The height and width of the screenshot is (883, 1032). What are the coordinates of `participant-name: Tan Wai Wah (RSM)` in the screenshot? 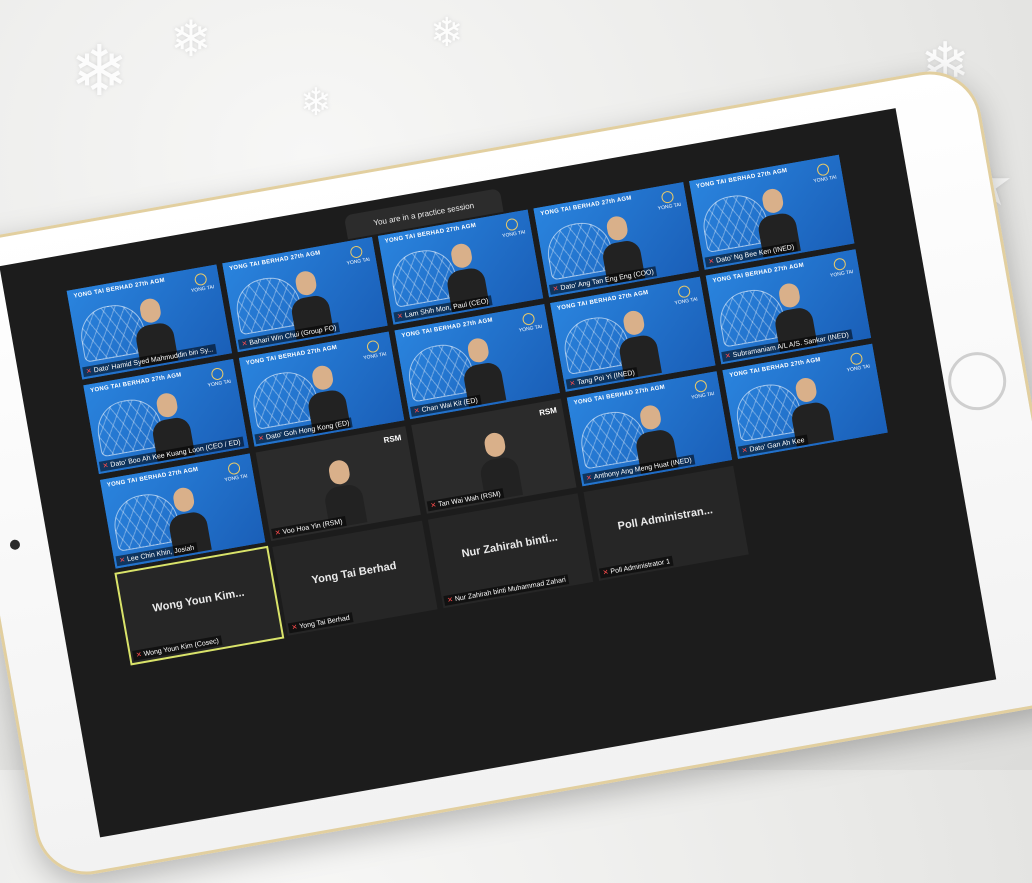 It's located at (469, 499).